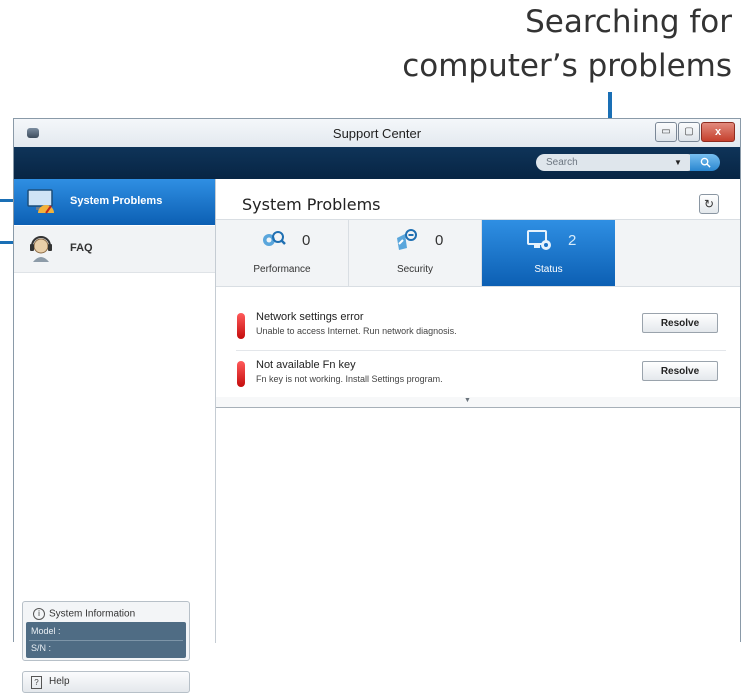 The image size is (744, 693). What do you see at coordinates (606, 162) in the screenshot?
I see `search-input` at bounding box center [606, 162].